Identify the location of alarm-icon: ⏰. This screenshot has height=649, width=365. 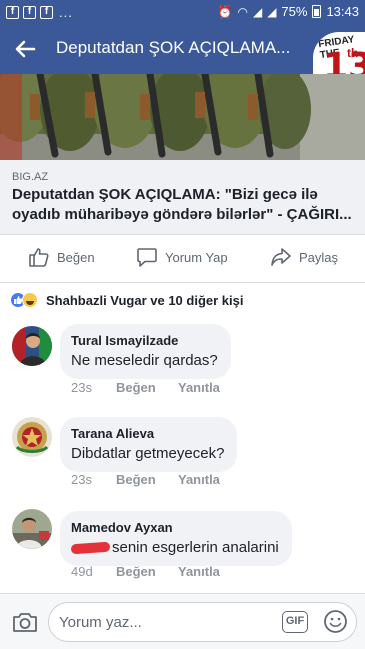
(225, 11).